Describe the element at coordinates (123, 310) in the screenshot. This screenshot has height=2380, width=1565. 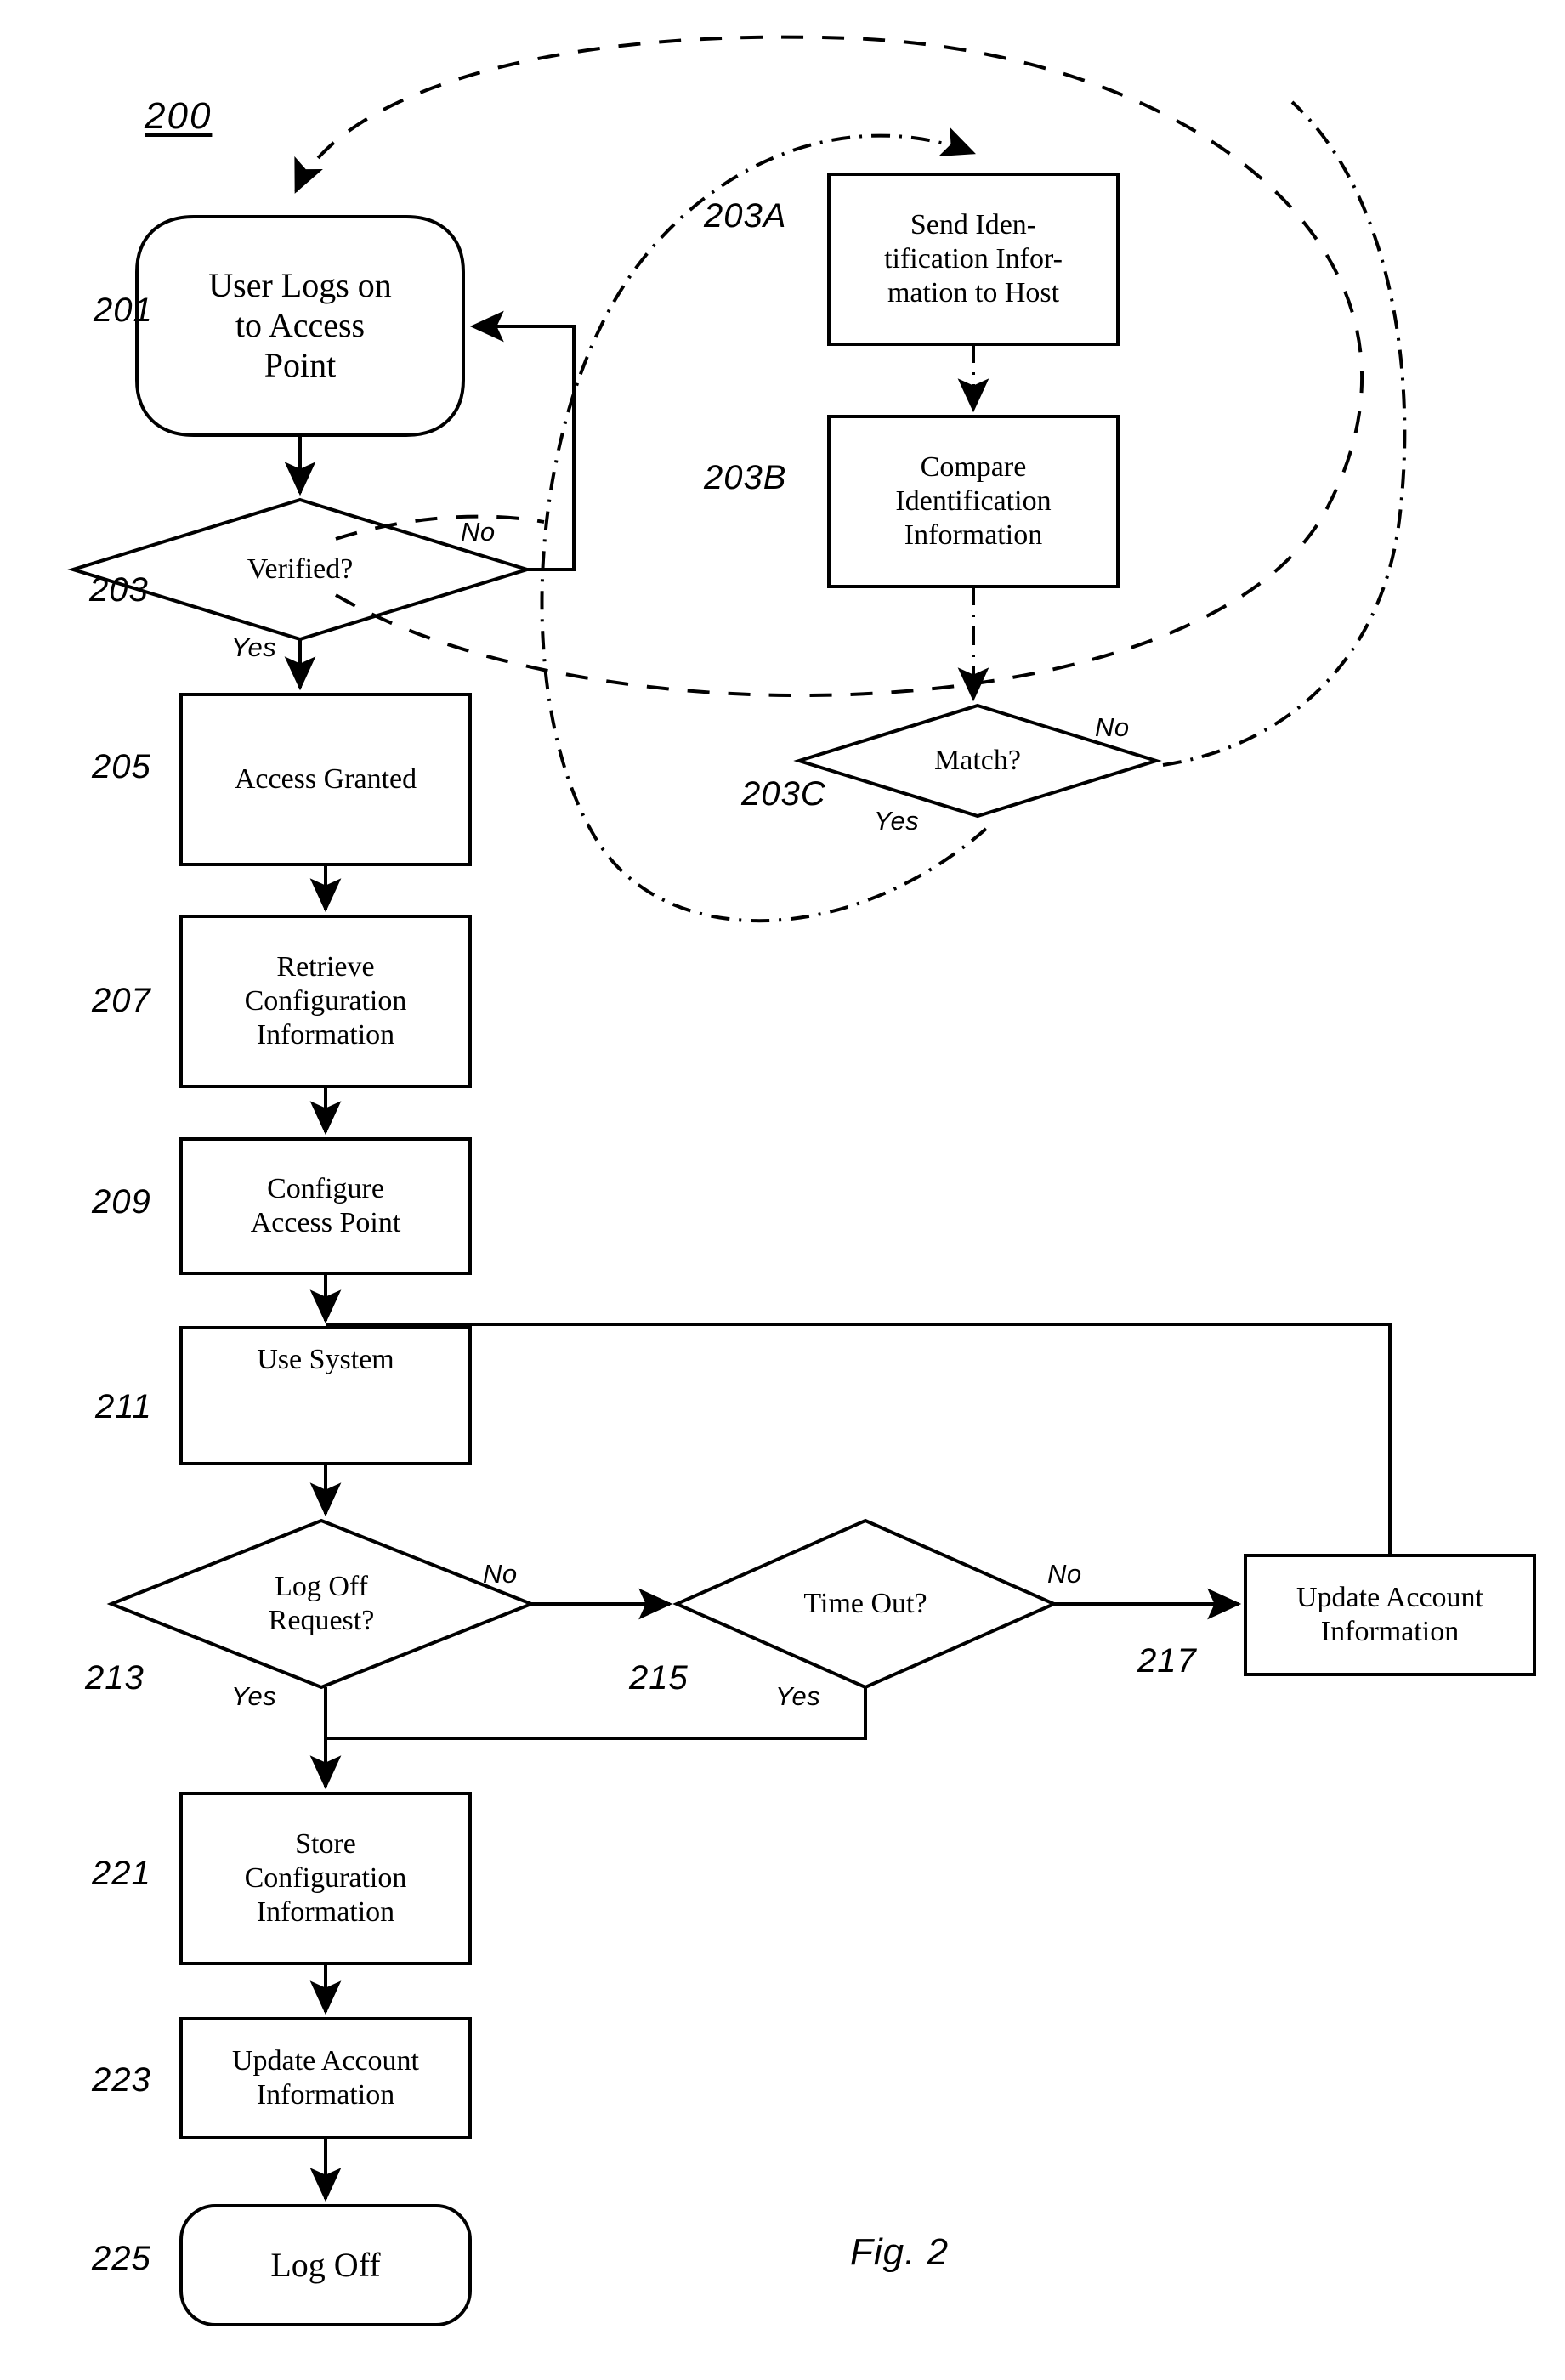
I see `ref-201: 201` at that location.